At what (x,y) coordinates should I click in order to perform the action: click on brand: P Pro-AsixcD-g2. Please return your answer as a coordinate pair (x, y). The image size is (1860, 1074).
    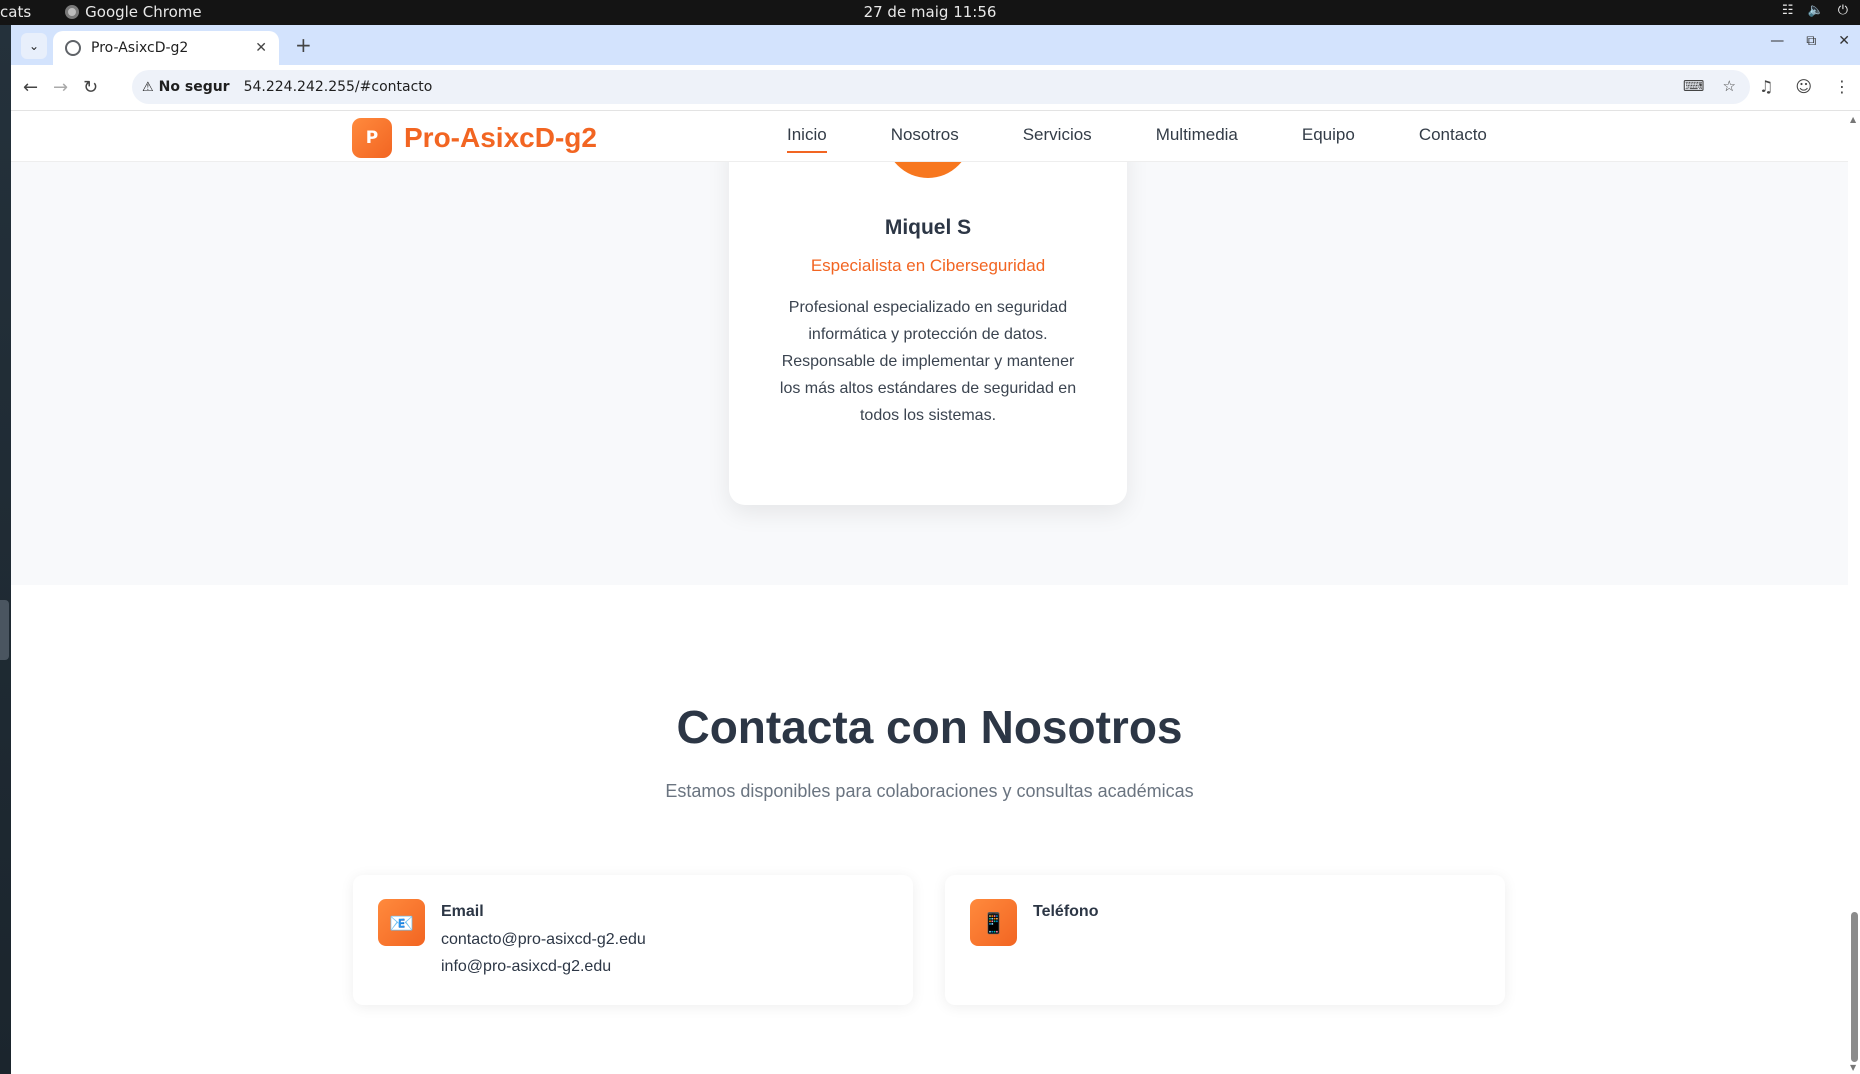
    Looking at the image, I should click on (474, 138).